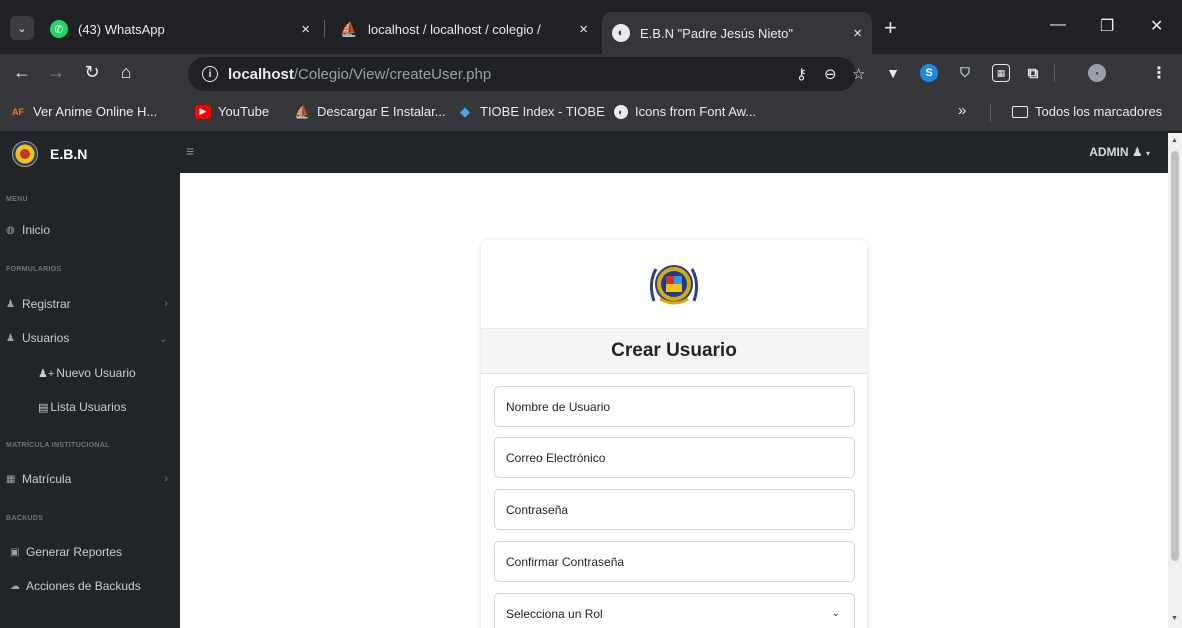 The width and height of the screenshot is (1182, 628). I want to click on restore-icon: ❐, so click(1107, 26).